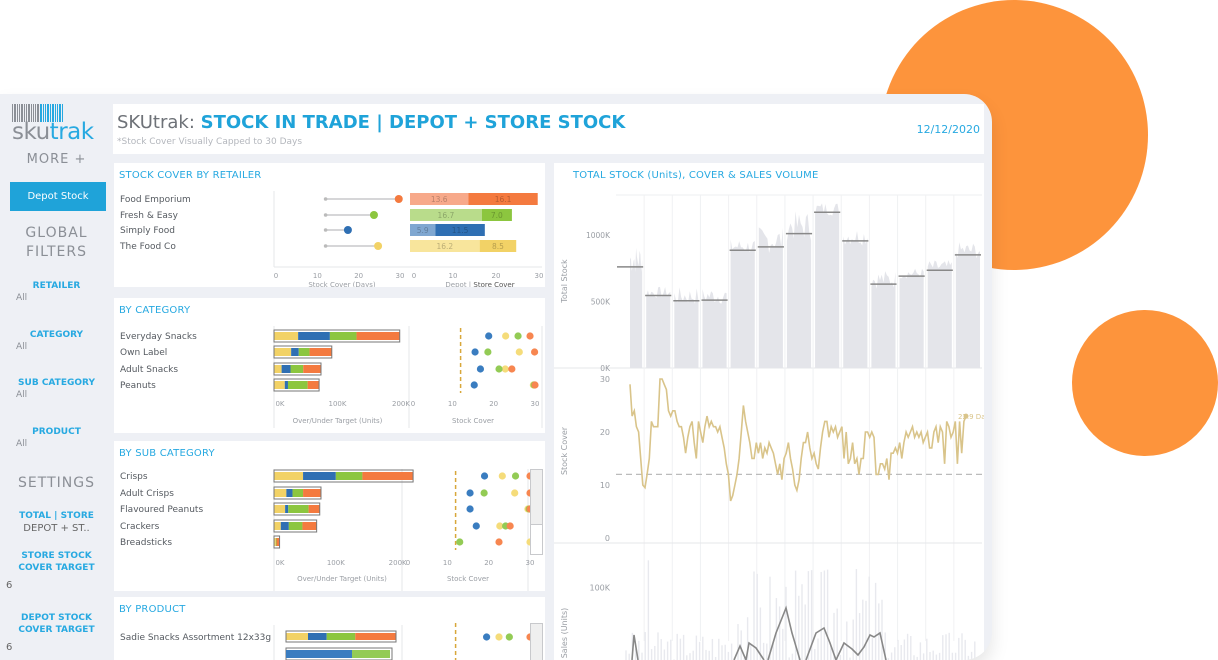 The image size is (1218, 660). Describe the element at coordinates (9, 647) in the screenshot. I see `depot-stock-cover-target-input: 6` at that location.